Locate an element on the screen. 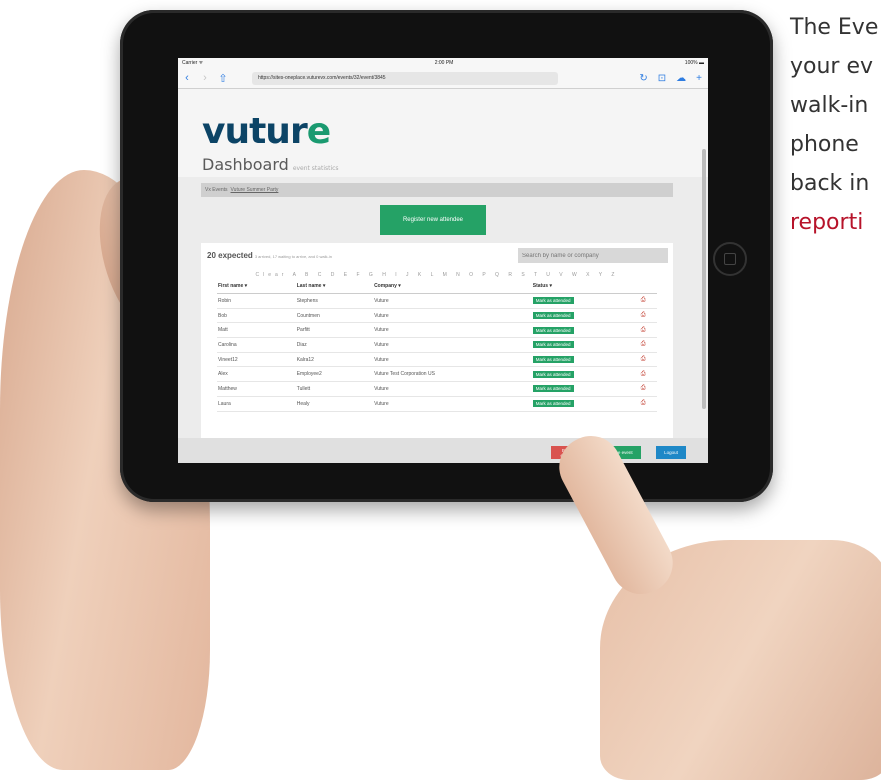 The width and height of the screenshot is (881, 780). logout-button: Logout is located at coordinates (671, 452).